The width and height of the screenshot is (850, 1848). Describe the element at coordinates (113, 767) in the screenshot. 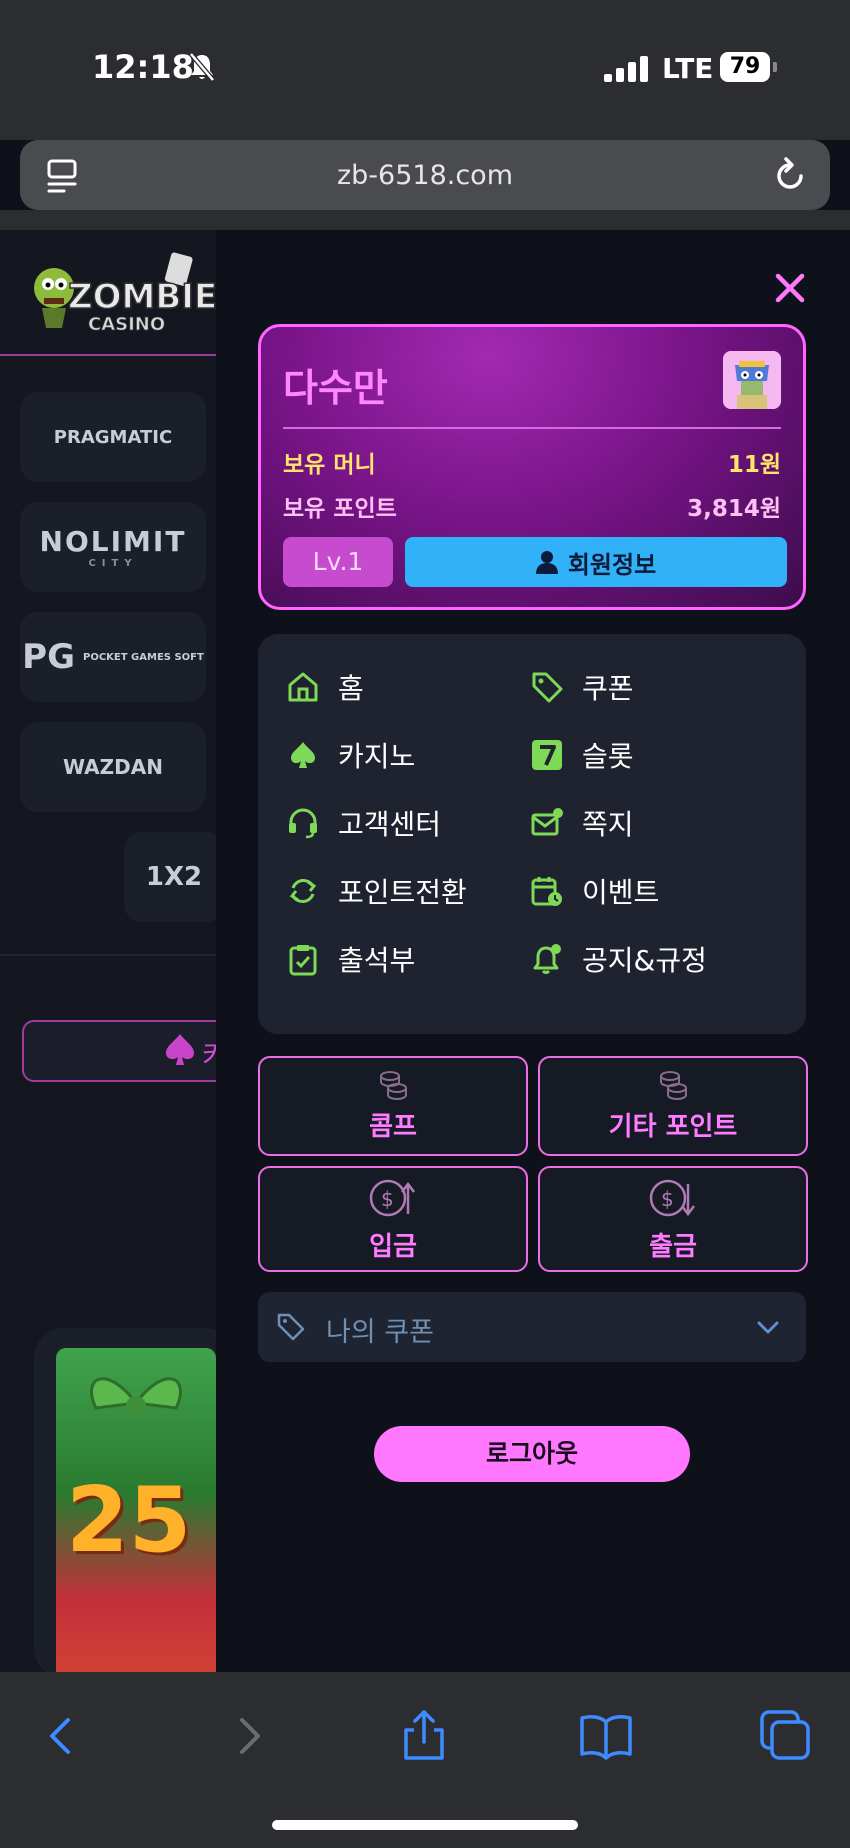

I see `provider-wazdan: WAZDAN` at that location.